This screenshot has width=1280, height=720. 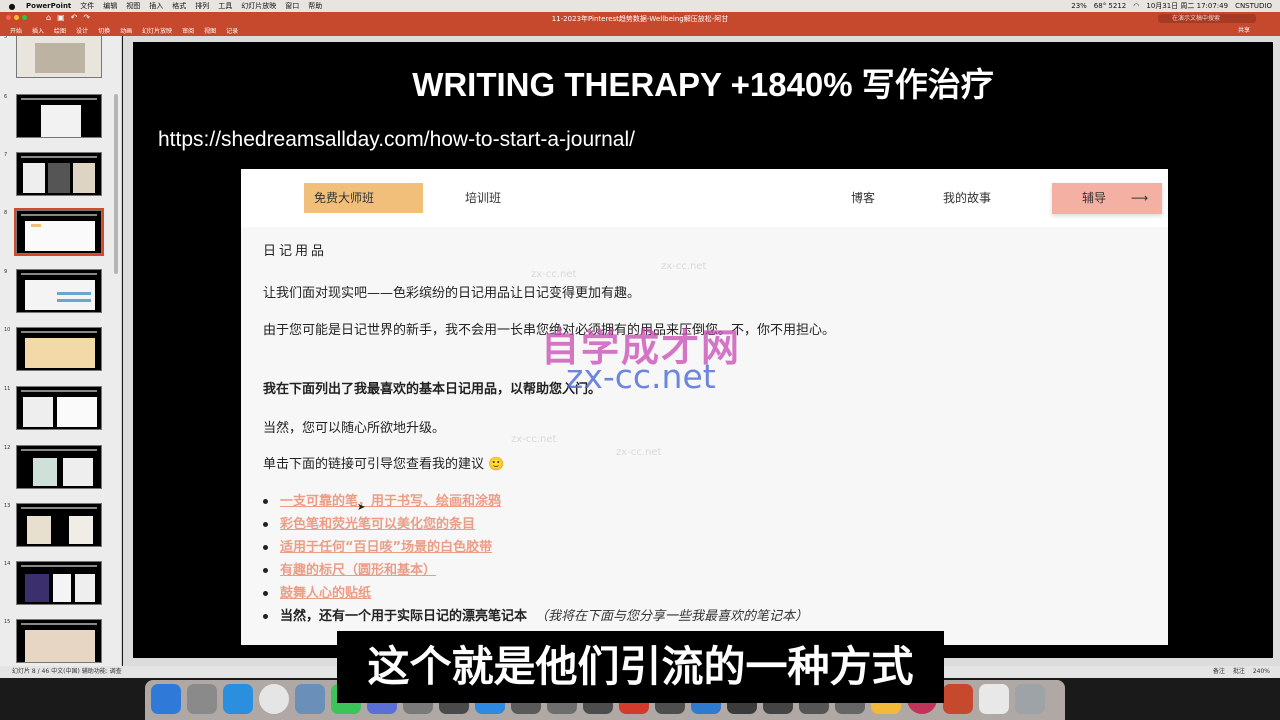 What do you see at coordinates (156, 6) in the screenshot?
I see `menu-insert: 插入` at bounding box center [156, 6].